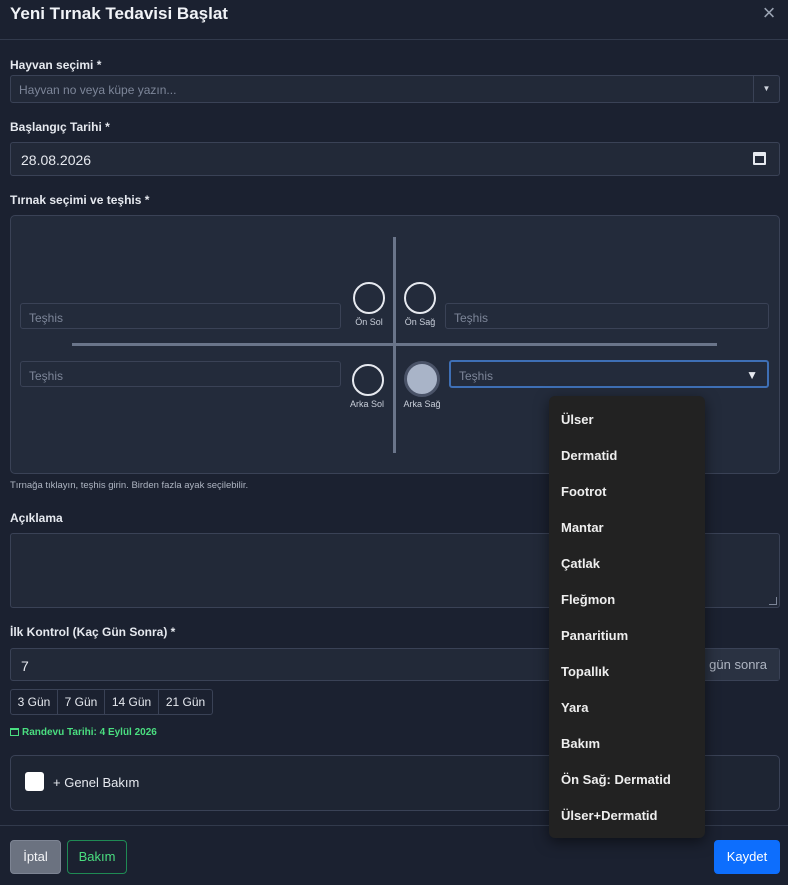 Image resolution: width=788 pixels, height=885 pixels. I want to click on caret-down-icon: ▼, so click(752, 375).